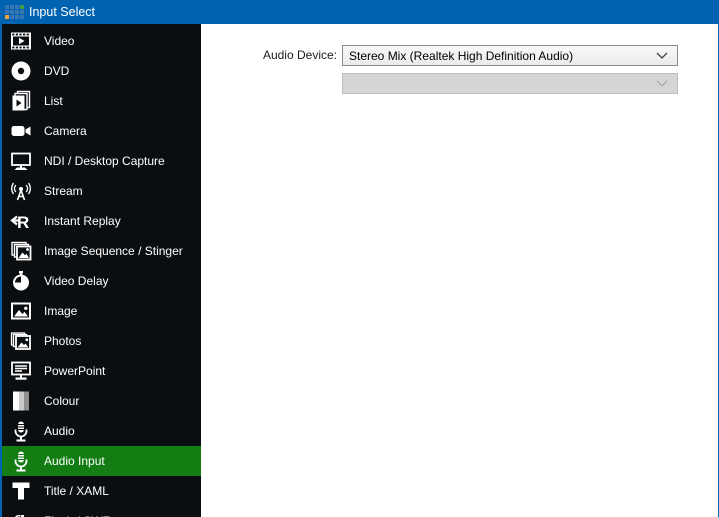  I want to click on secondary-device-dropdown, so click(510, 83).